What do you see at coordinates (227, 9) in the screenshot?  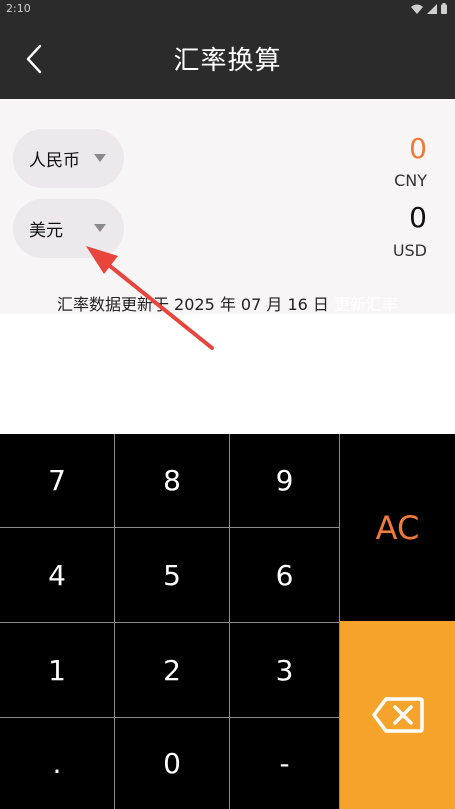 I see `status-bar: 2:10` at bounding box center [227, 9].